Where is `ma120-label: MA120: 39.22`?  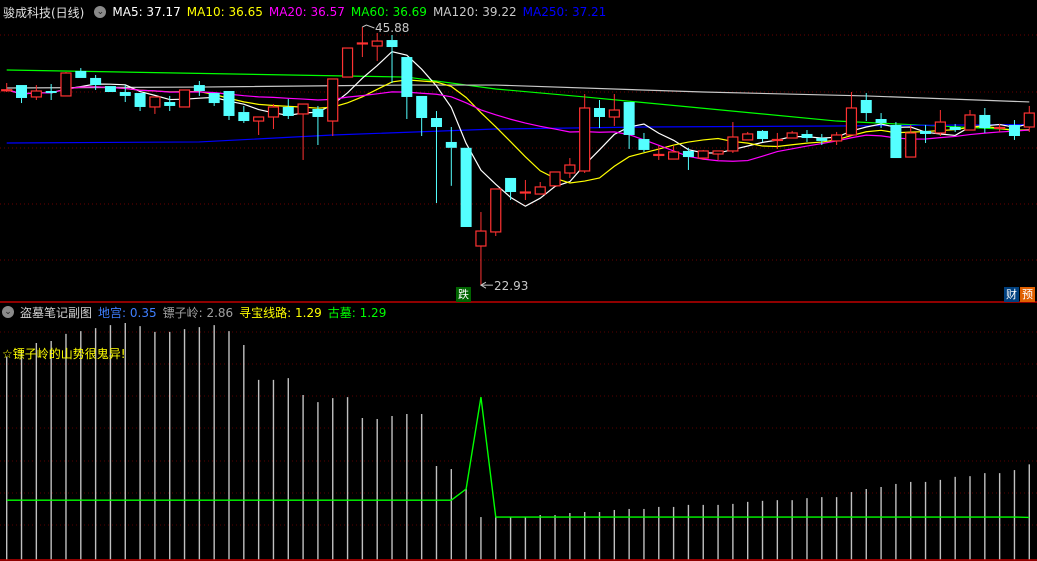
ma120-label: MA120: 39.22 is located at coordinates (474, 12).